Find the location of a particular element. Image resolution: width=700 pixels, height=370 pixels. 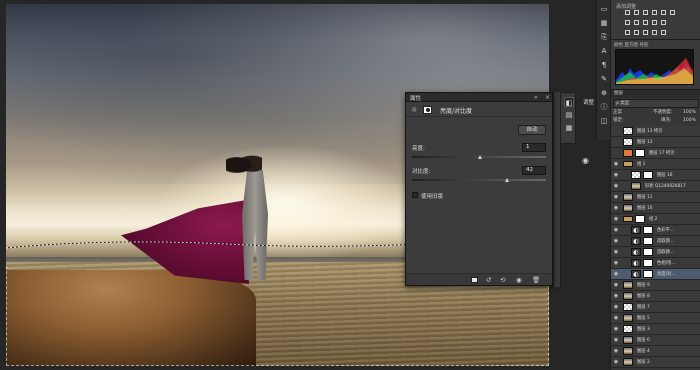

arrange-icon: ▭ is located at coordinates (604, 9).